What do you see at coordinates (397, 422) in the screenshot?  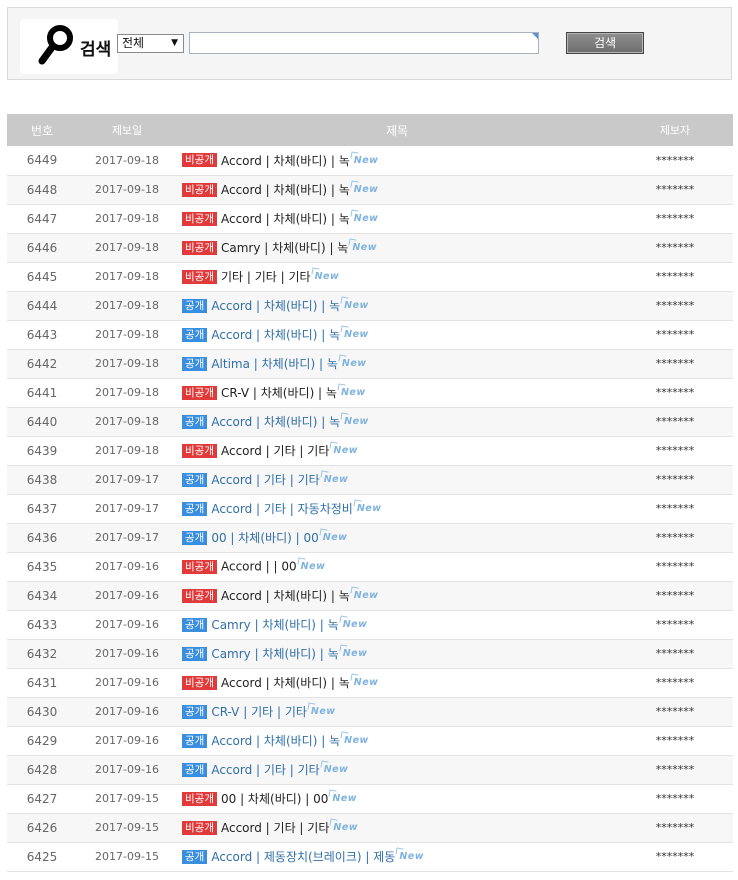 I see `row-title-cell: 공개 Accord | 차체(바디) | 녹 New` at bounding box center [397, 422].